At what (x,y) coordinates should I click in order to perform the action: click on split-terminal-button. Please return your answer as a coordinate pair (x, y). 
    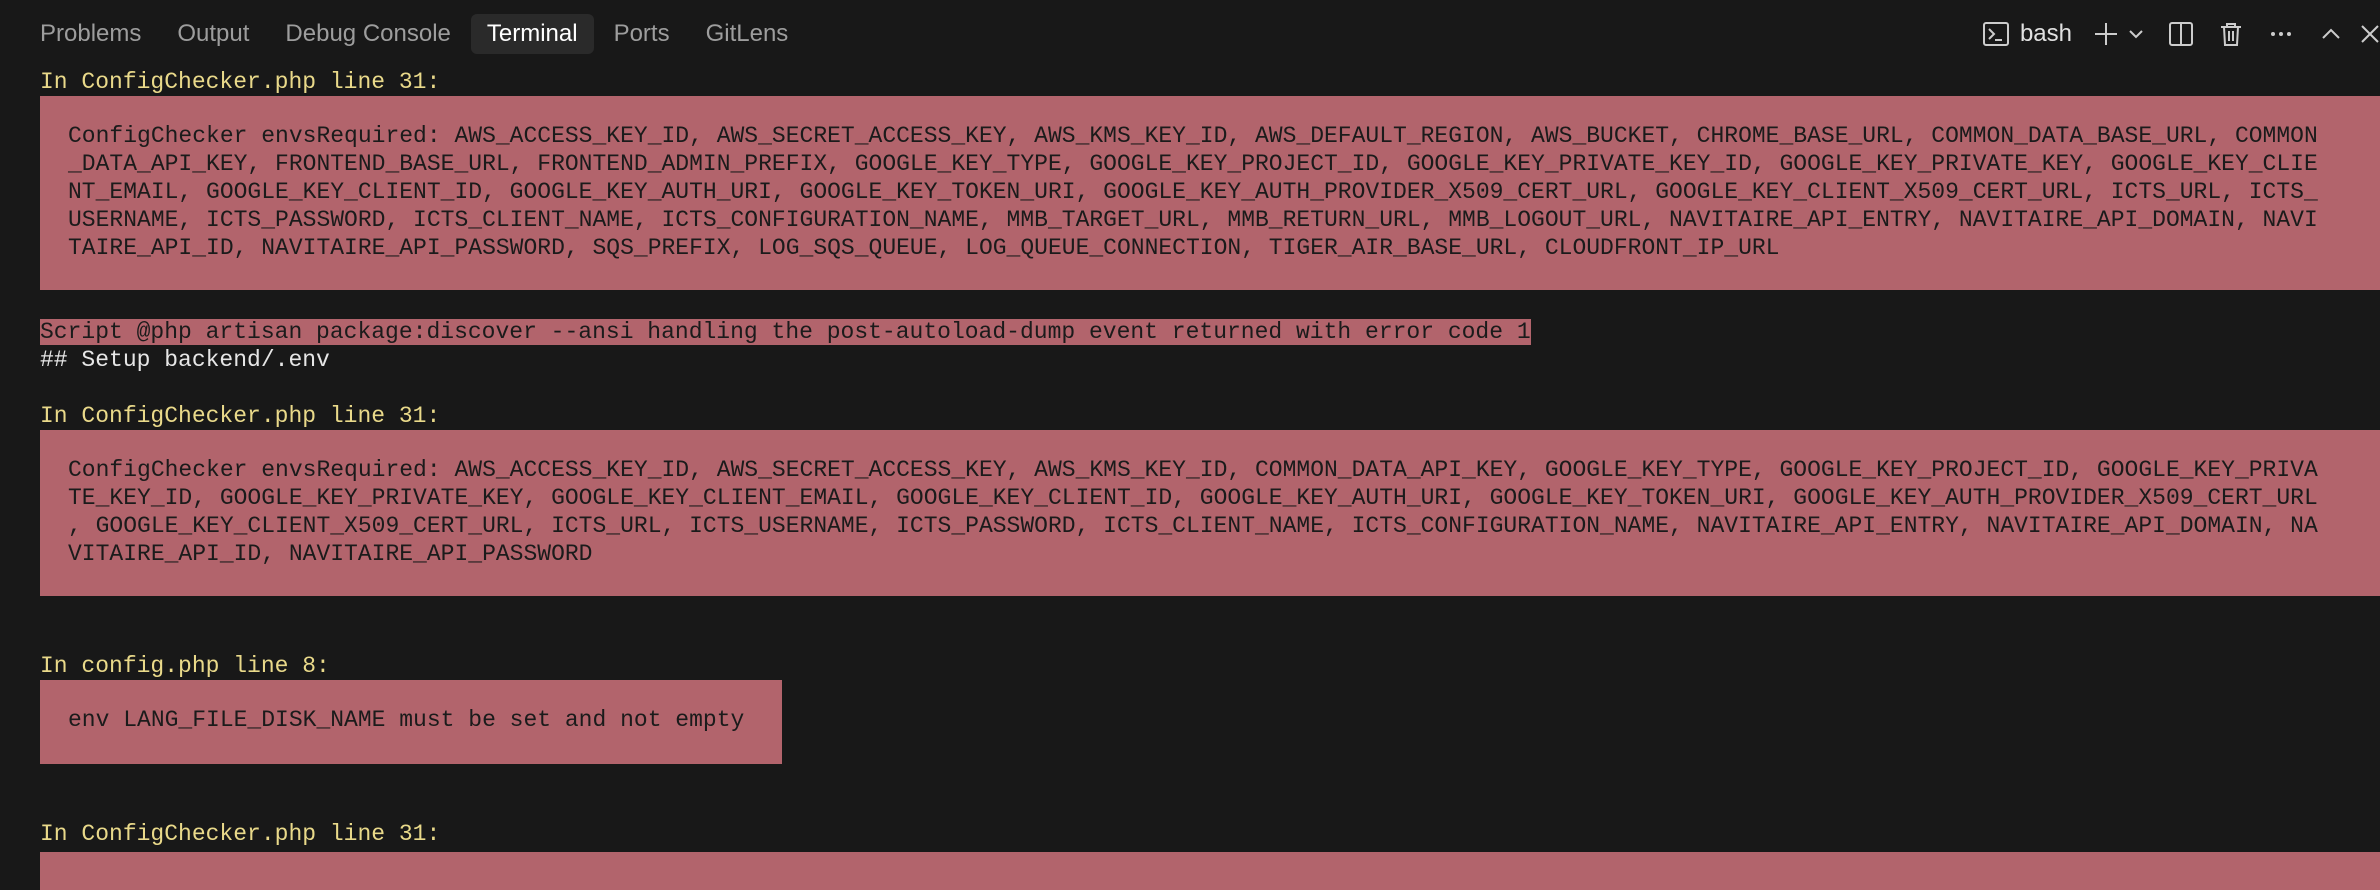
    Looking at the image, I should click on (2181, 34).